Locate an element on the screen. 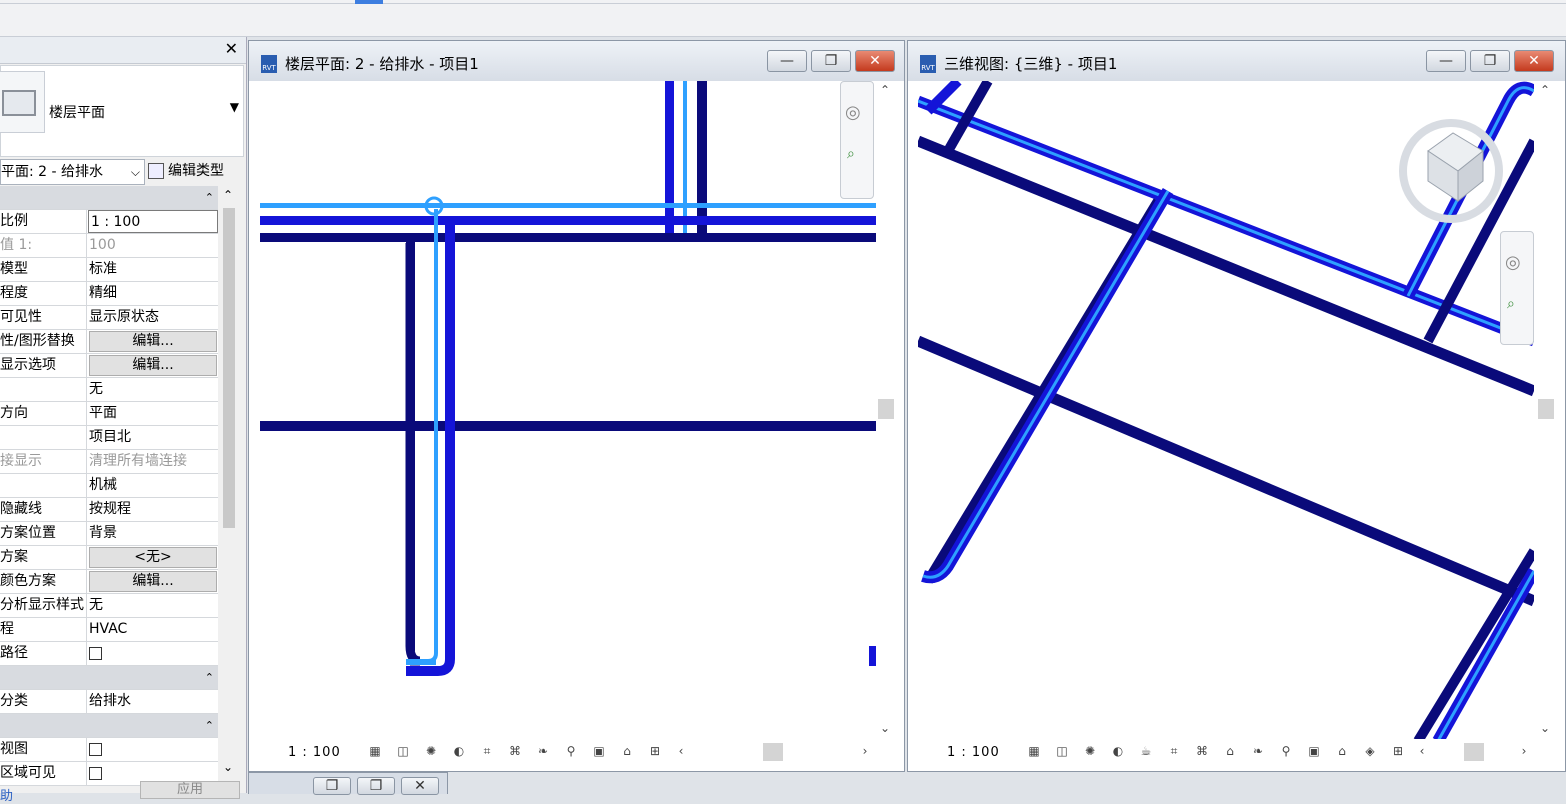  property-row: 视图 is located at coordinates (109, 750).